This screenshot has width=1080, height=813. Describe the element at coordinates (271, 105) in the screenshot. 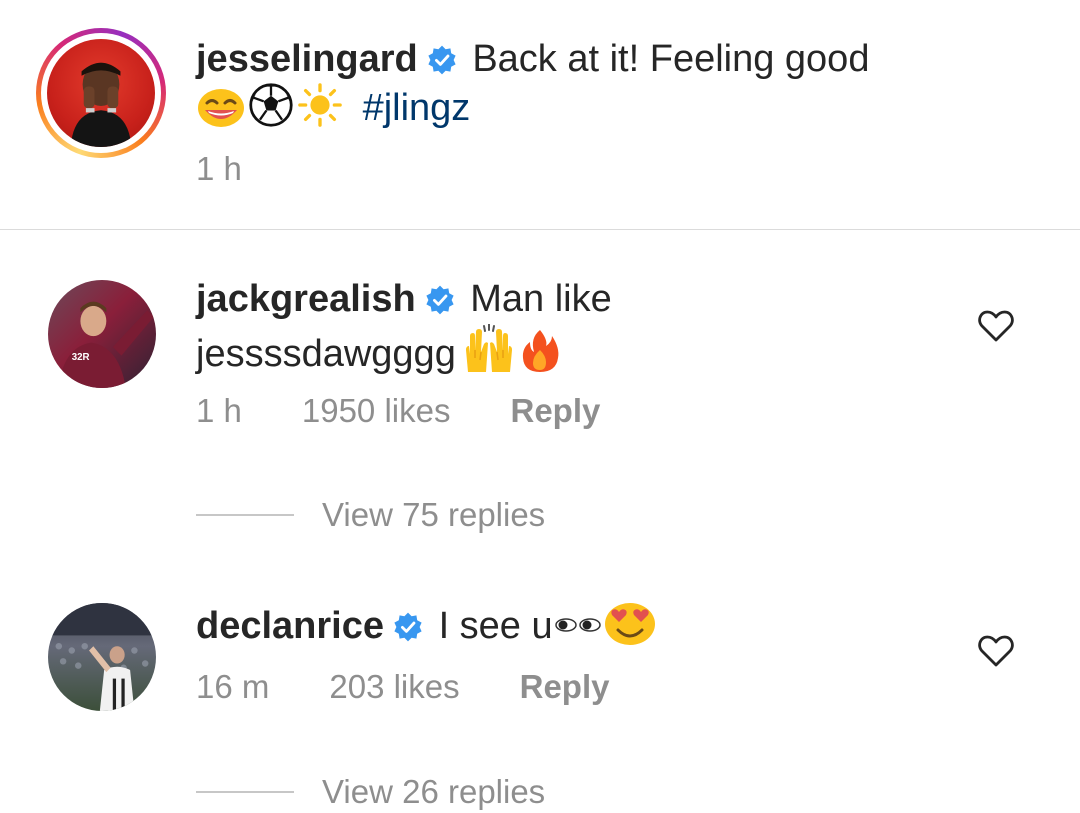

I see `soccer-ball-icon` at that location.